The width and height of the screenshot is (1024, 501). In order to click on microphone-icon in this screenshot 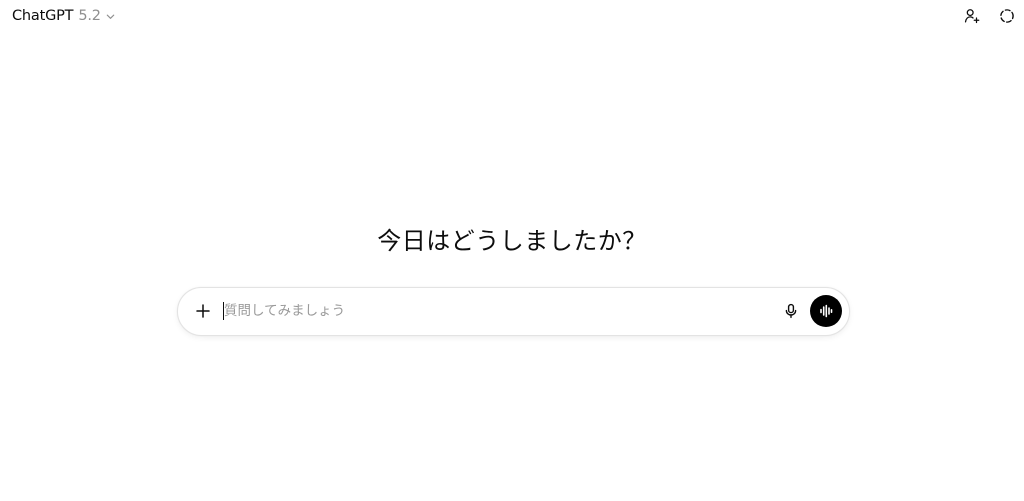, I will do `click(791, 311)`.